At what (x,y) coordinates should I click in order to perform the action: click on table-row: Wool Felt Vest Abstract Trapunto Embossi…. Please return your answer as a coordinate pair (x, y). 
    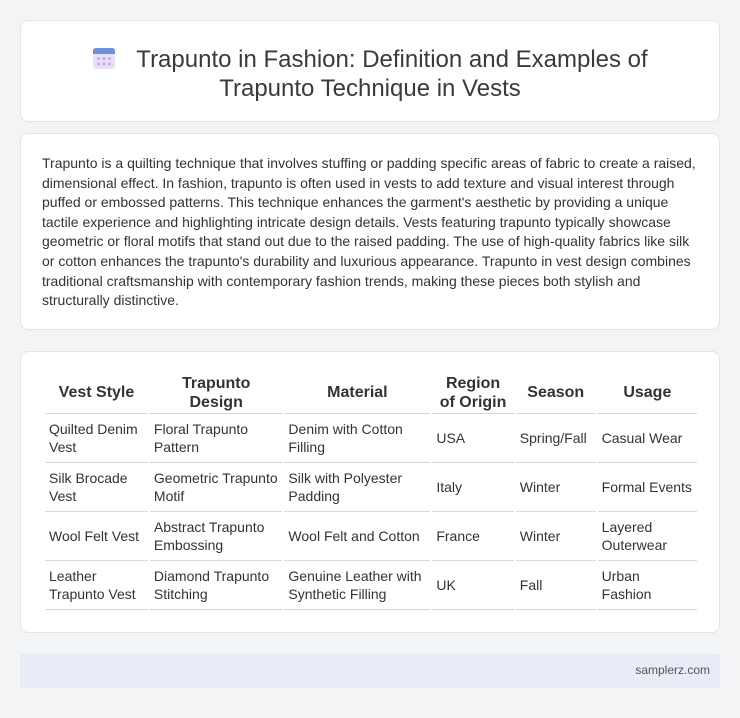
    Looking at the image, I should click on (371, 536).